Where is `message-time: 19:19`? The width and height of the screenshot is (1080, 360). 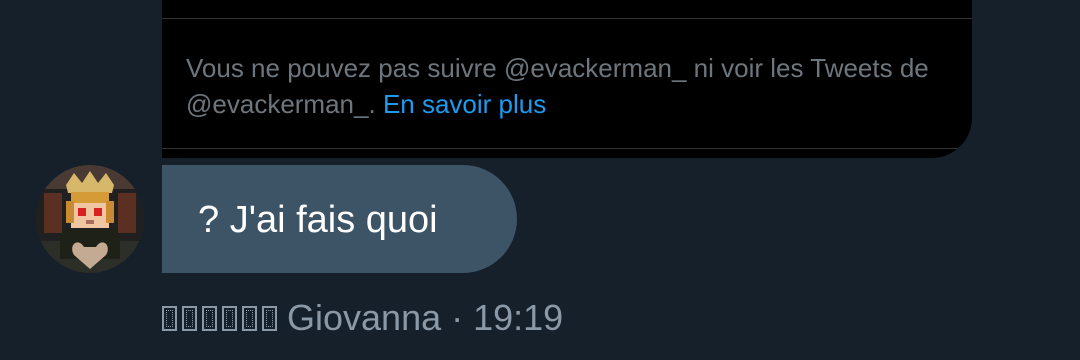
message-time: 19:19 is located at coordinates (518, 317).